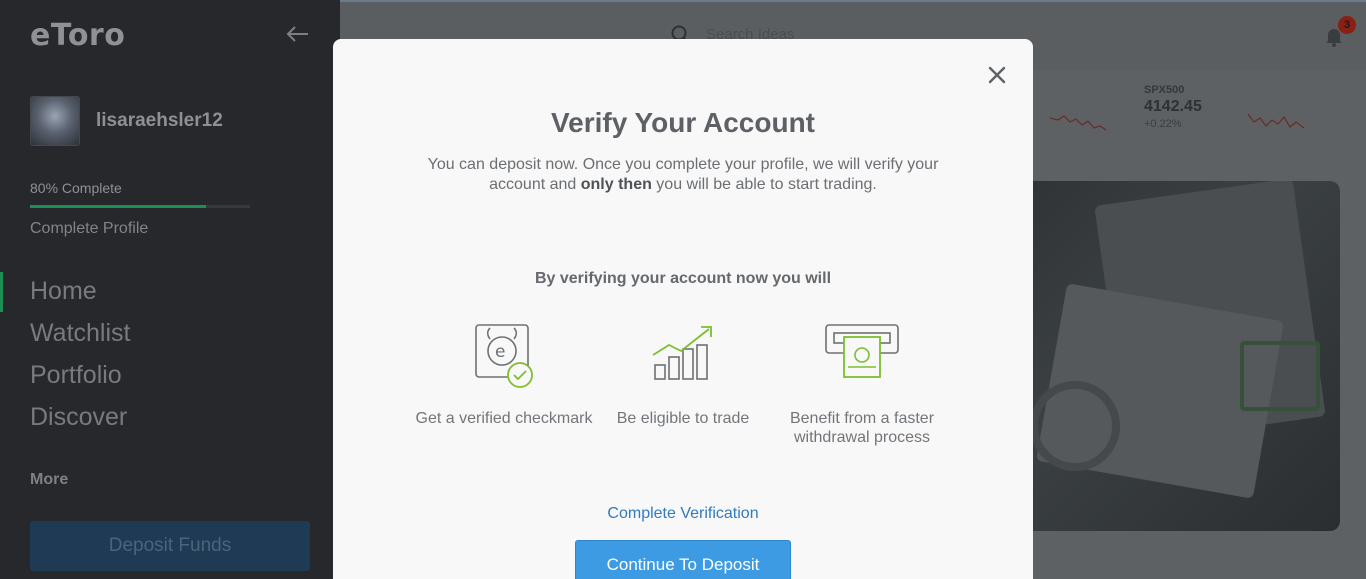  I want to click on modal-description-text-end: you will be able to start trading., so click(764, 184).